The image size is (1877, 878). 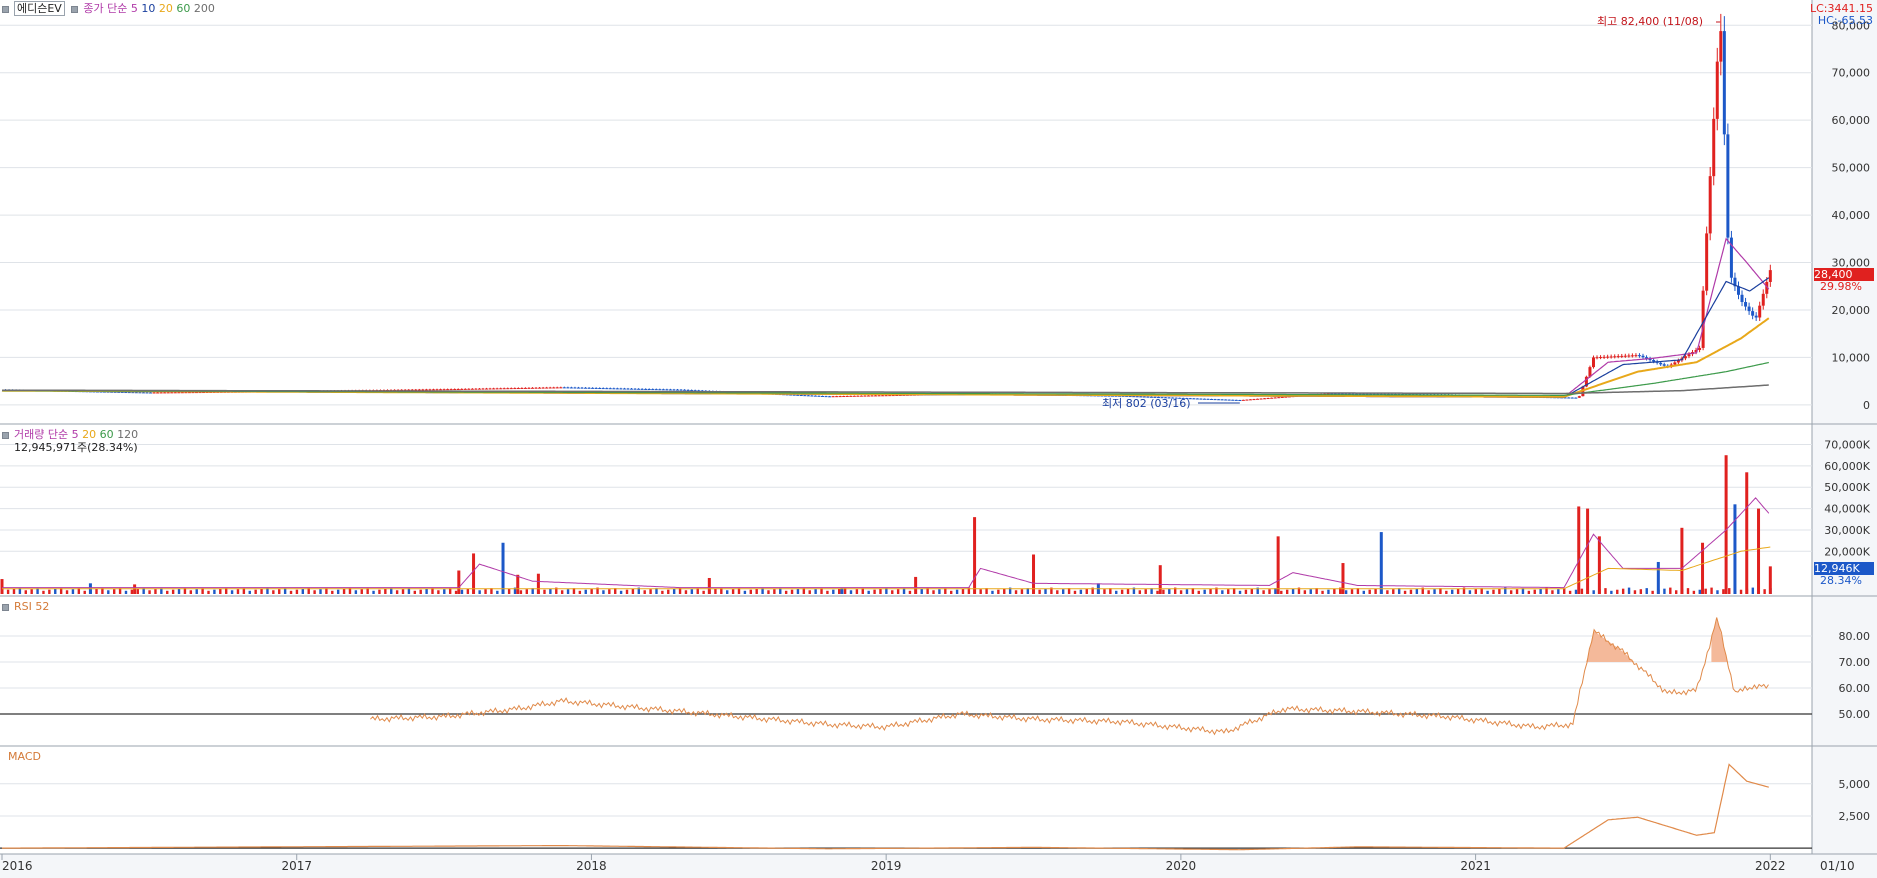 What do you see at coordinates (5, 607) in the screenshot?
I see `rsi-toggle-icon` at bounding box center [5, 607].